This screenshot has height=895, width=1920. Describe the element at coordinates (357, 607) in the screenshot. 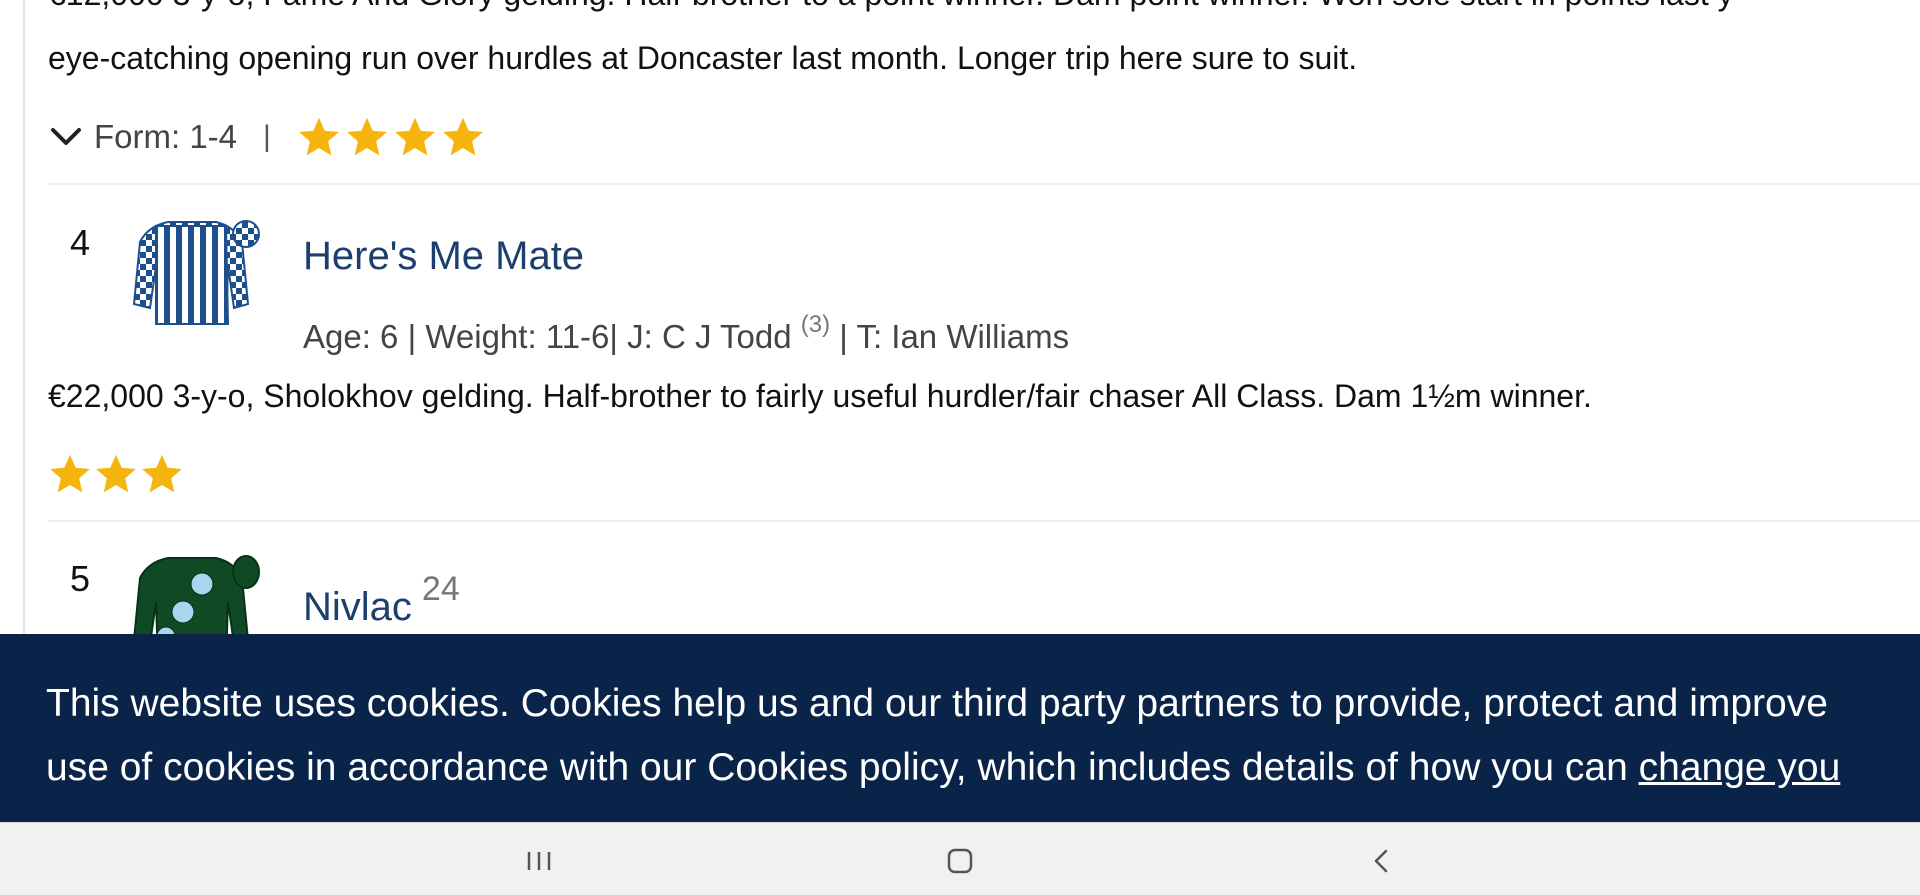

I see `horse-name: Nivlac` at that location.